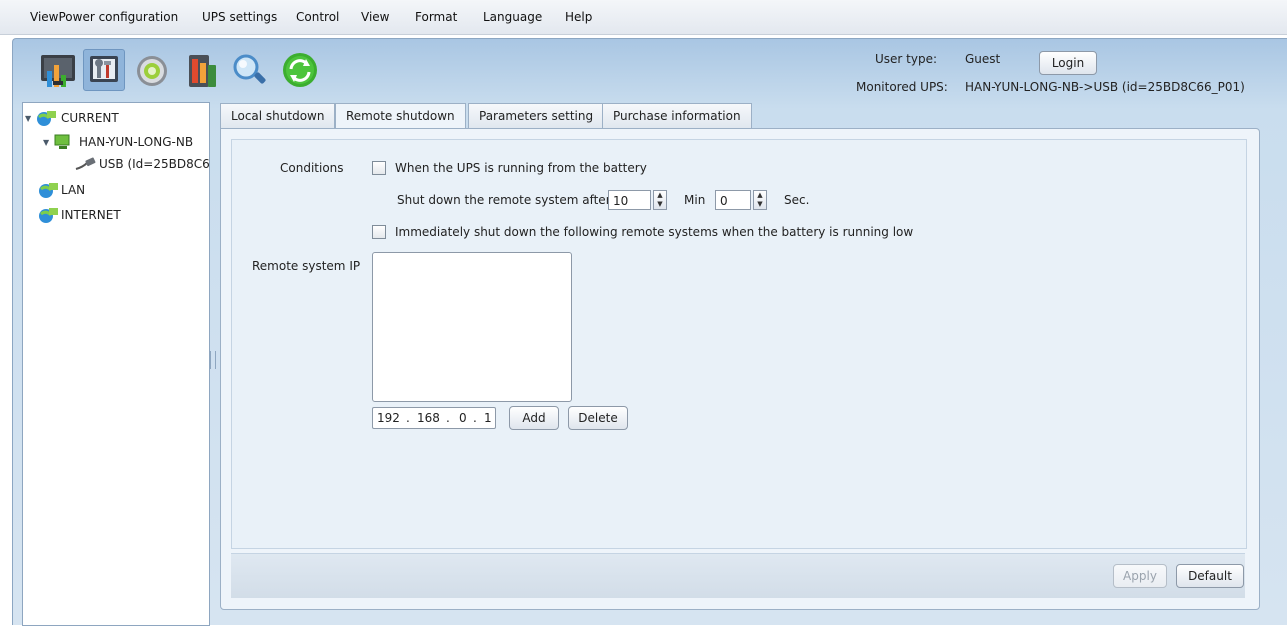 The image size is (1287, 626). What do you see at coordinates (436, 17) in the screenshot?
I see `menu-format: Format` at bounding box center [436, 17].